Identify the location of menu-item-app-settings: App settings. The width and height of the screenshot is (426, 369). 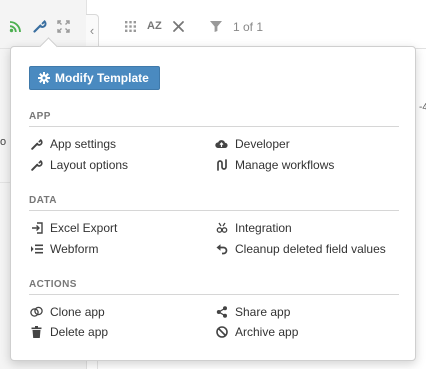
(73, 144).